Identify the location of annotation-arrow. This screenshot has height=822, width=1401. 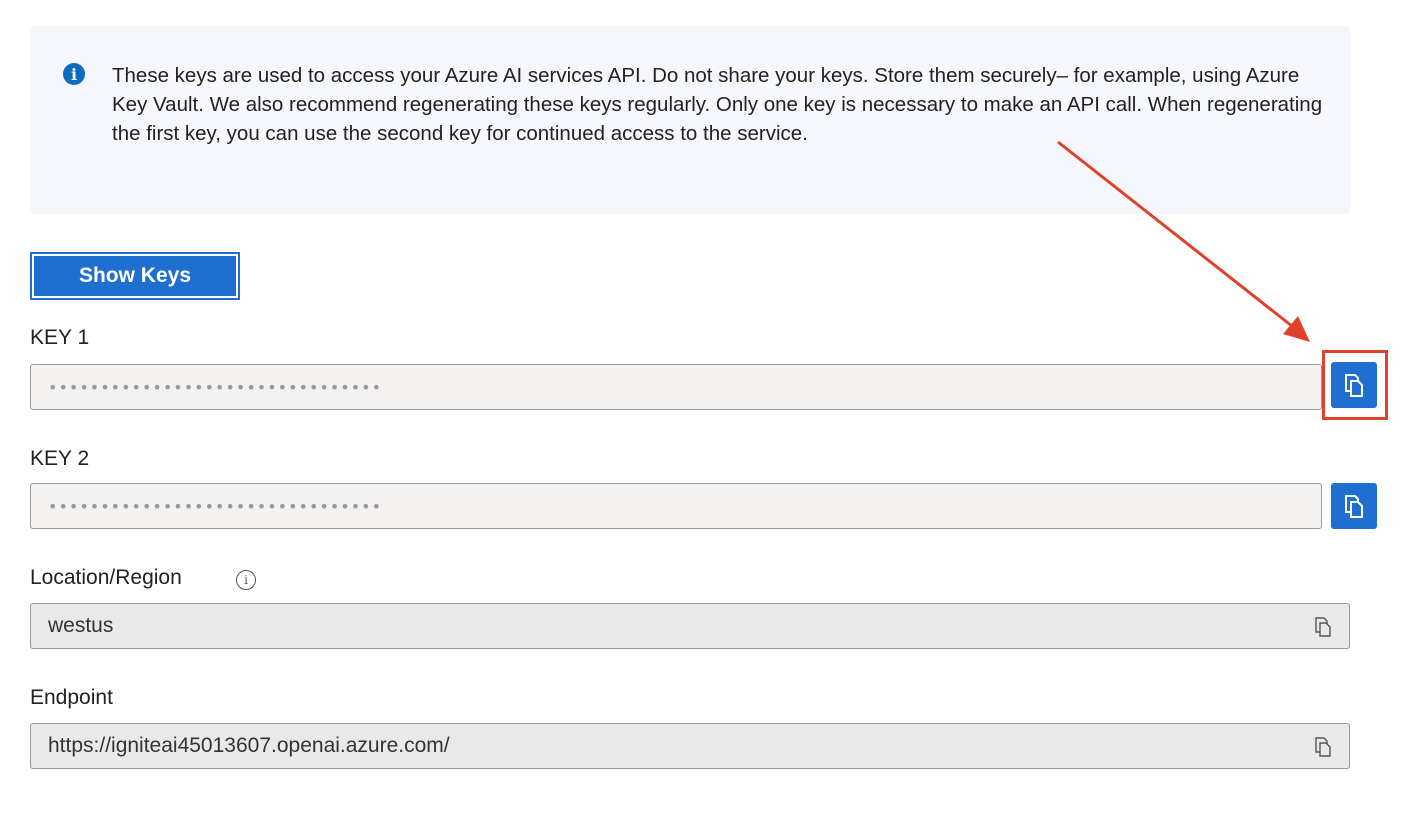
(1183, 241).